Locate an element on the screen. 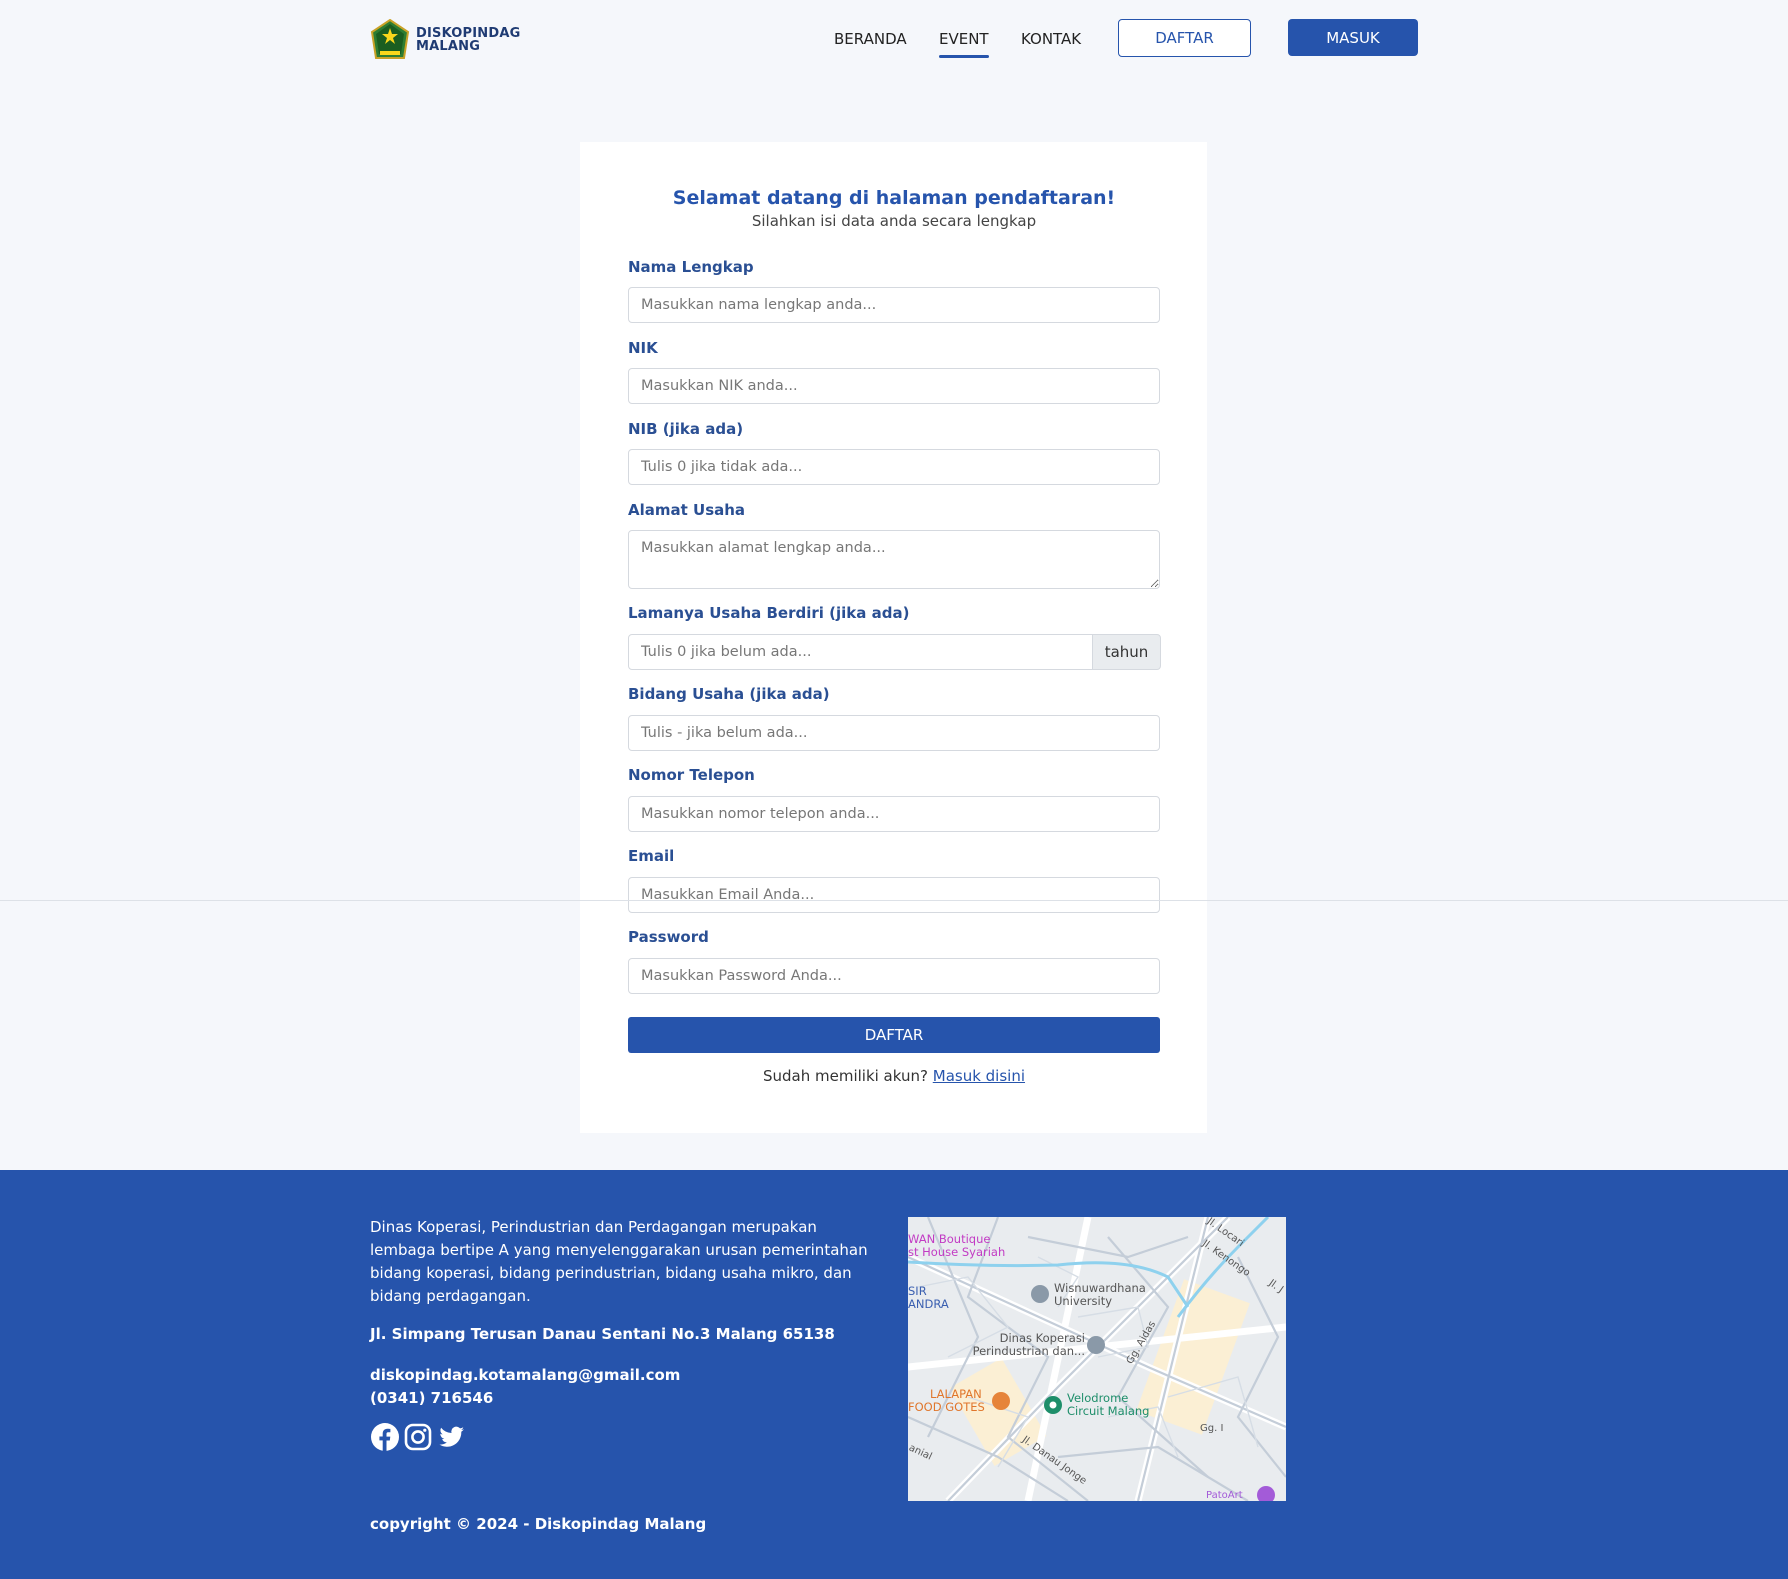 The image size is (1788, 1579). map-label-wan-boutique: WAN Boutique is located at coordinates (949, 1239).